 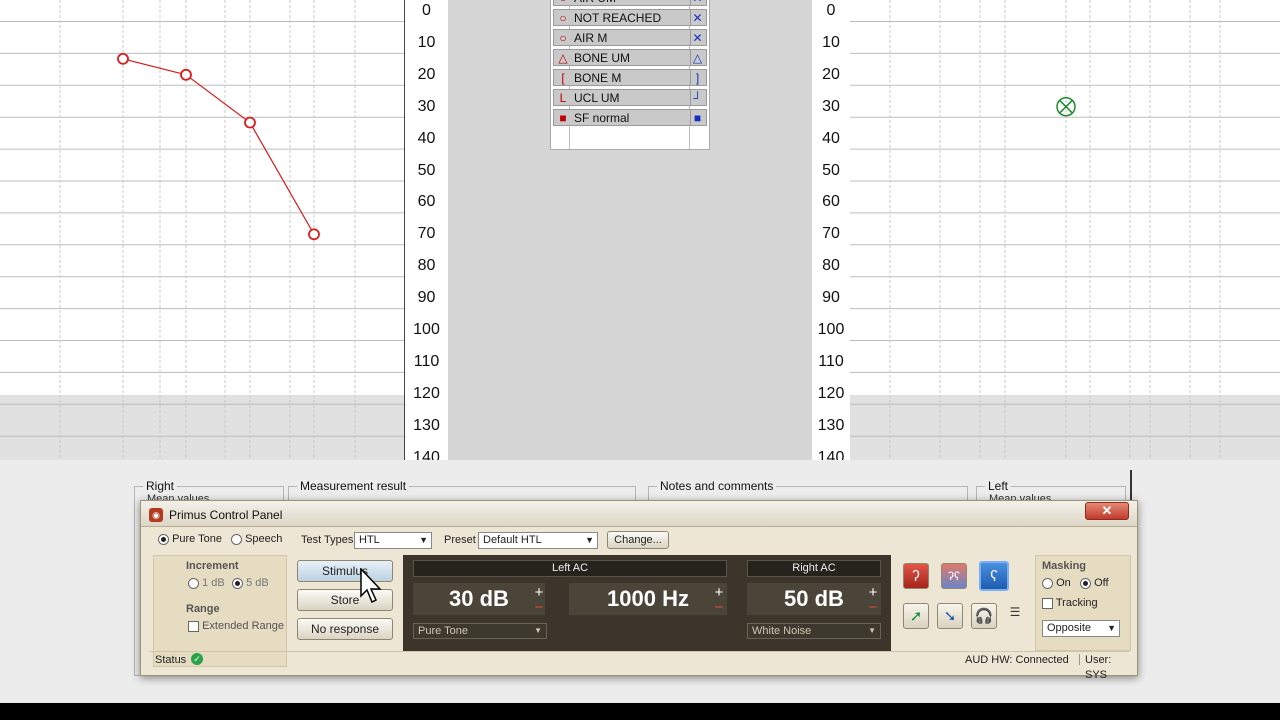 I want to click on legend-item: ■ SF normal ■, so click(x=630, y=117).